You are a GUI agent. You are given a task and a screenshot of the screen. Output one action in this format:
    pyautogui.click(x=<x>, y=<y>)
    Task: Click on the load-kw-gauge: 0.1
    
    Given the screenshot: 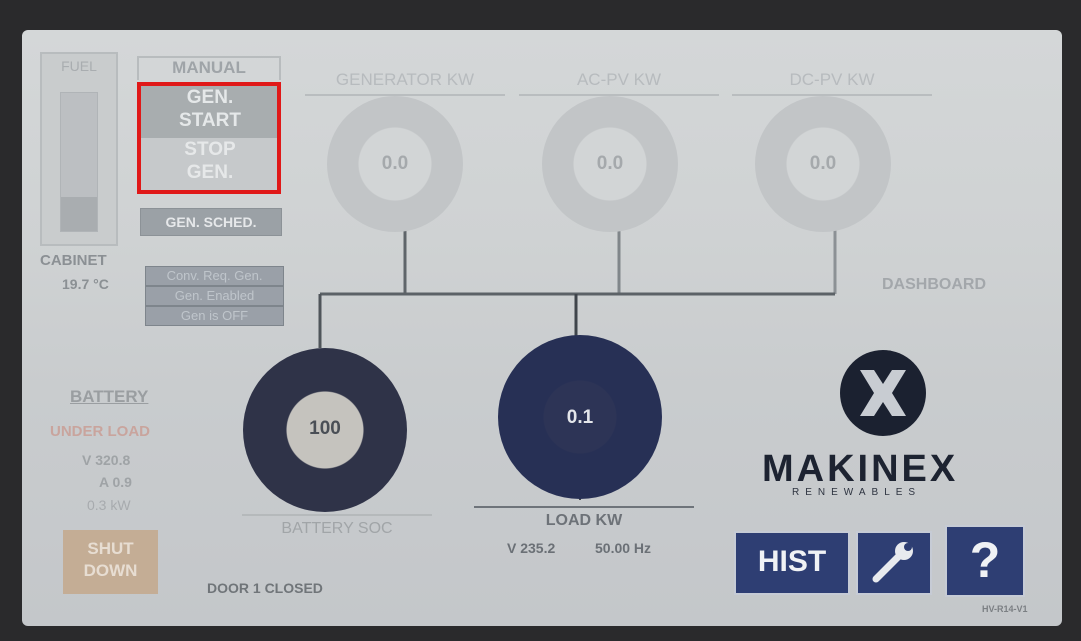 What is the action you would take?
    pyautogui.click(x=580, y=417)
    